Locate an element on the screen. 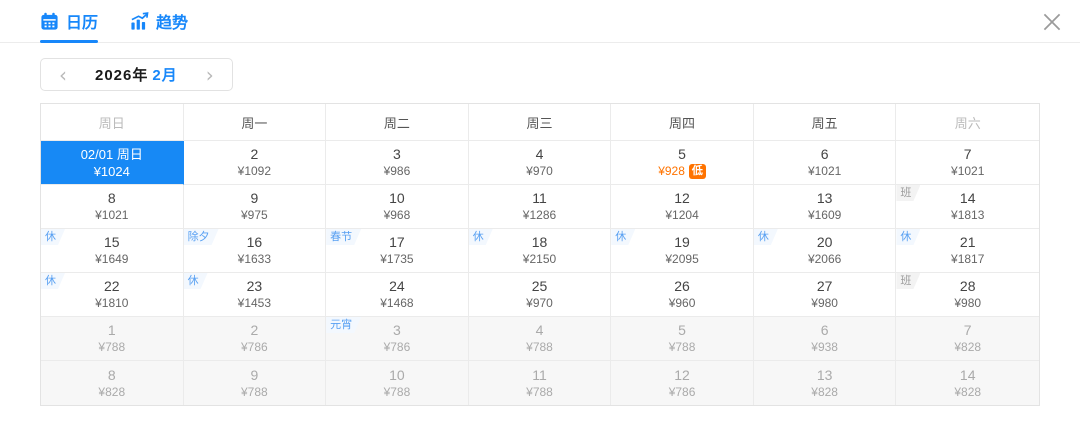 This screenshot has width=1080, height=432. day-cell: 2 ¥786 is located at coordinates (255, 339).